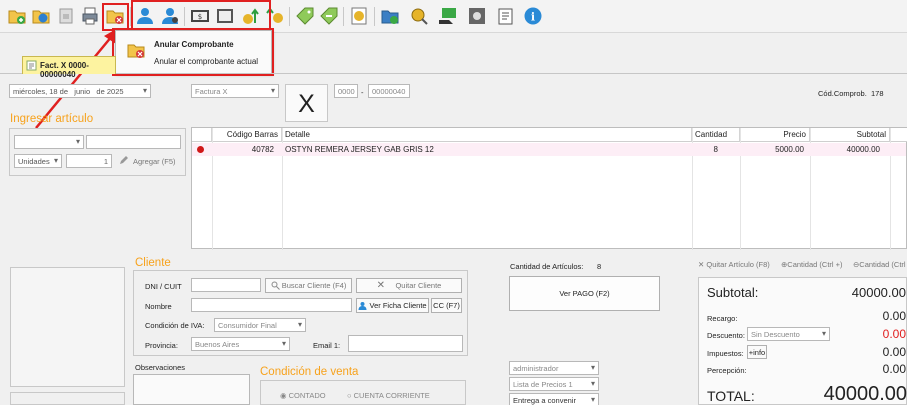  What do you see at coordinates (34, 161) in the screenshot?
I see `unit-value: Unidades` at bounding box center [34, 161].